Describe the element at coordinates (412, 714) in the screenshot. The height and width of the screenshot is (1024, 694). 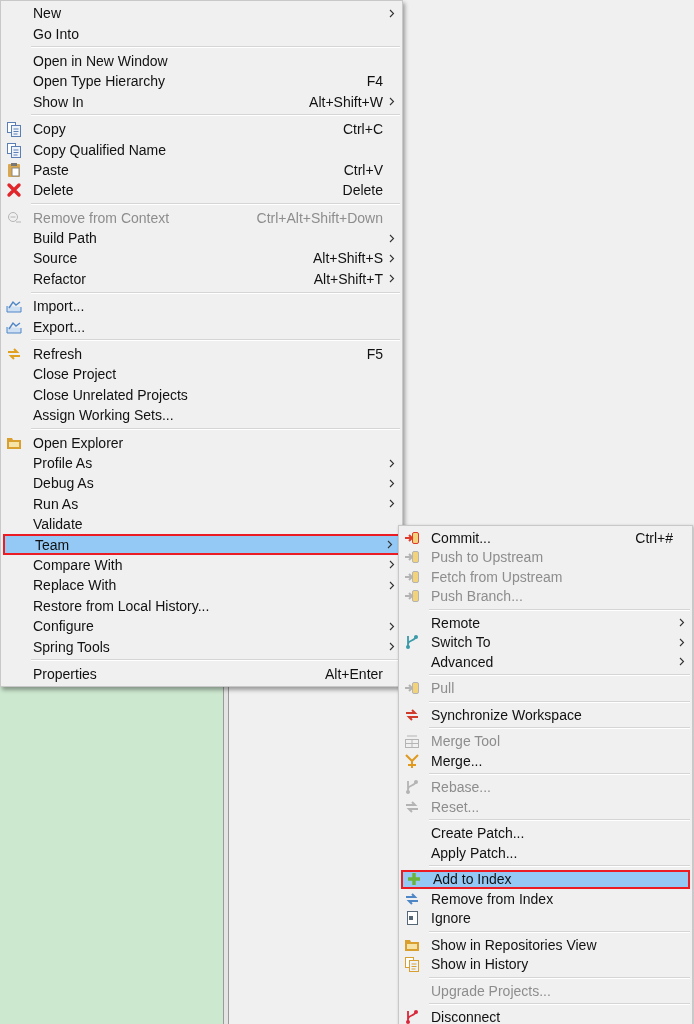
I see `sync-icon` at that location.